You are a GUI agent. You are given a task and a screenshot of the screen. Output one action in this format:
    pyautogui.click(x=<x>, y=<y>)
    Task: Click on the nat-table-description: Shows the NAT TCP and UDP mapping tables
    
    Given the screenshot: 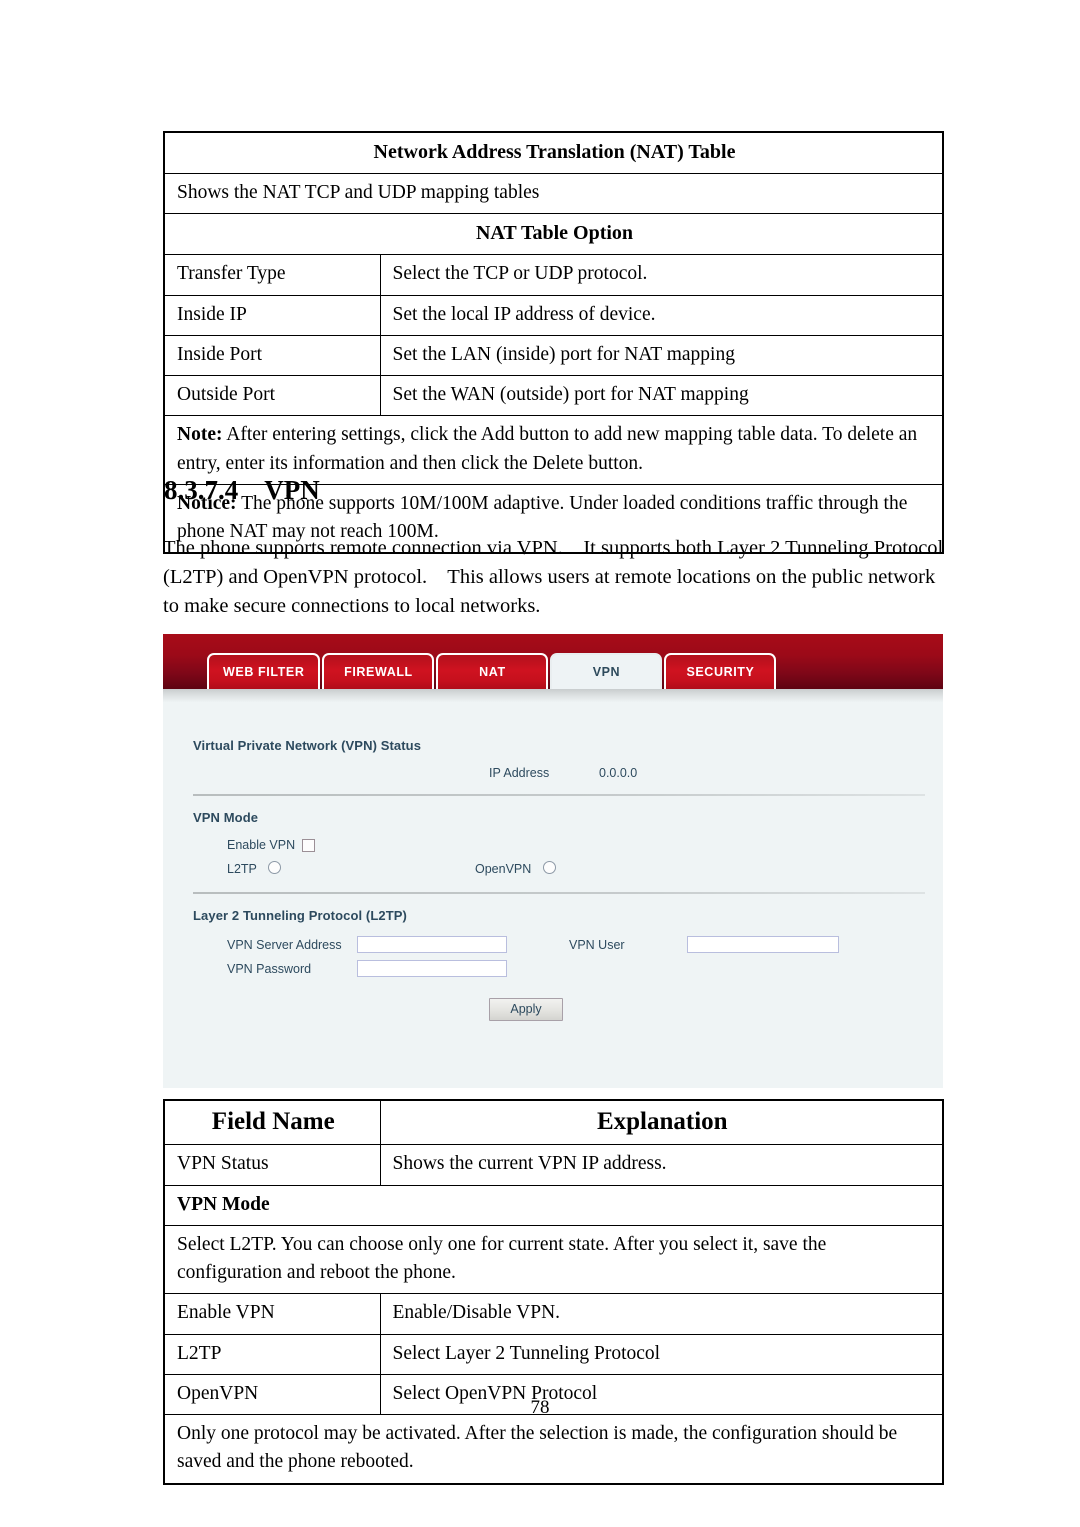 What is the action you would take?
    pyautogui.click(x=553, y=193)
    